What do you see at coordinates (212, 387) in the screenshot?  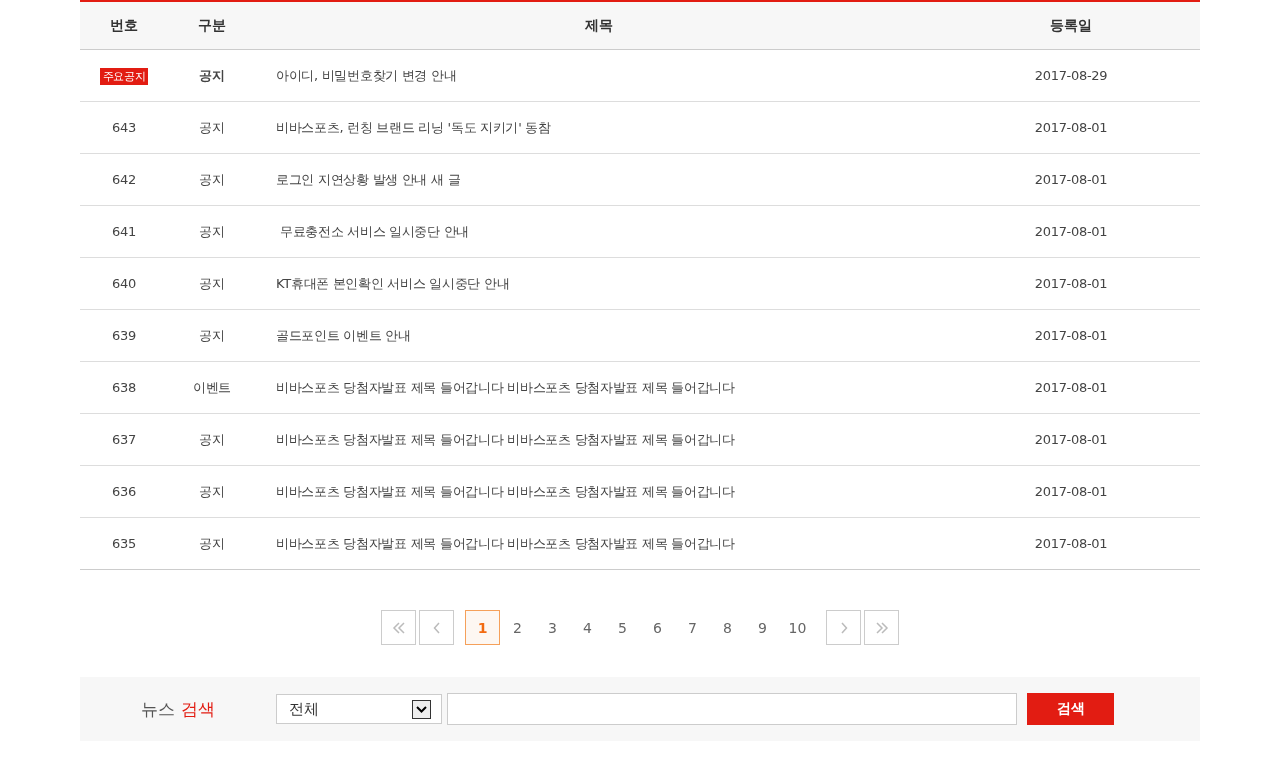 I see `table-cell: 이벤트` at bounding box center [212, 387].